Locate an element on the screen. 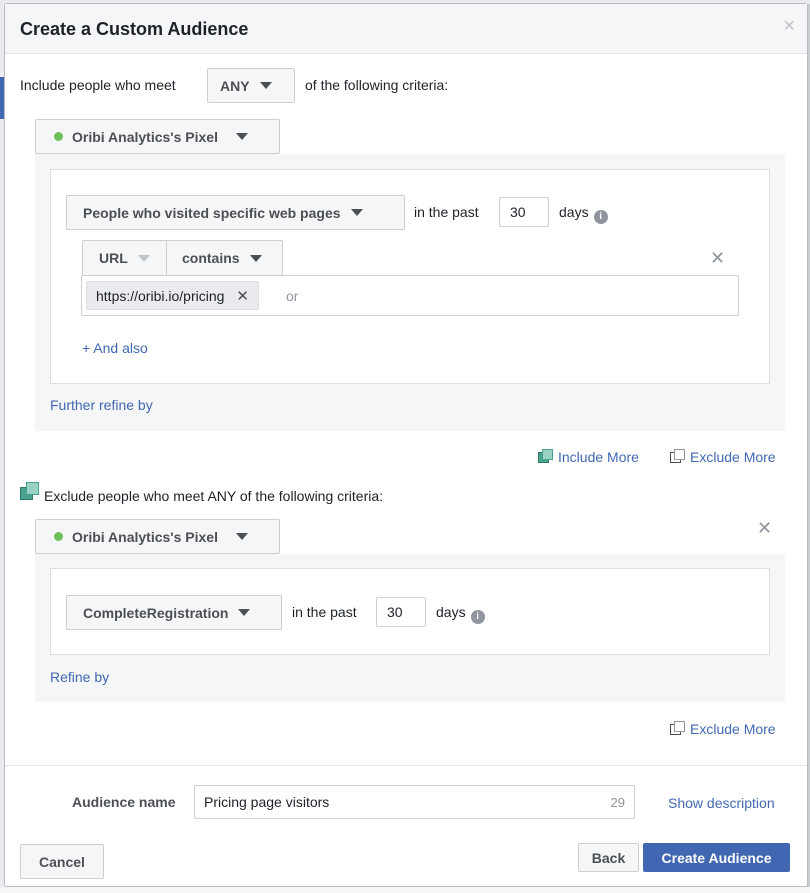  url-field-dropdown: URL is located at coordinates (124, 258).